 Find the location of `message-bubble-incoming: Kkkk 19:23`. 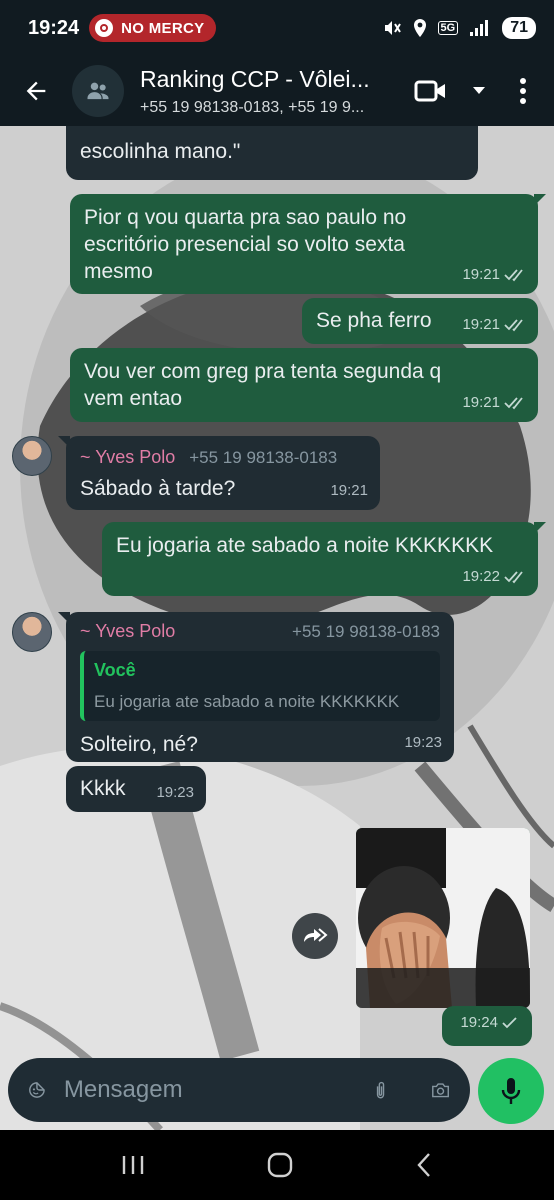

message-bubble-incoming: Kkkk 19:23 is located at coordinates (136, 789).